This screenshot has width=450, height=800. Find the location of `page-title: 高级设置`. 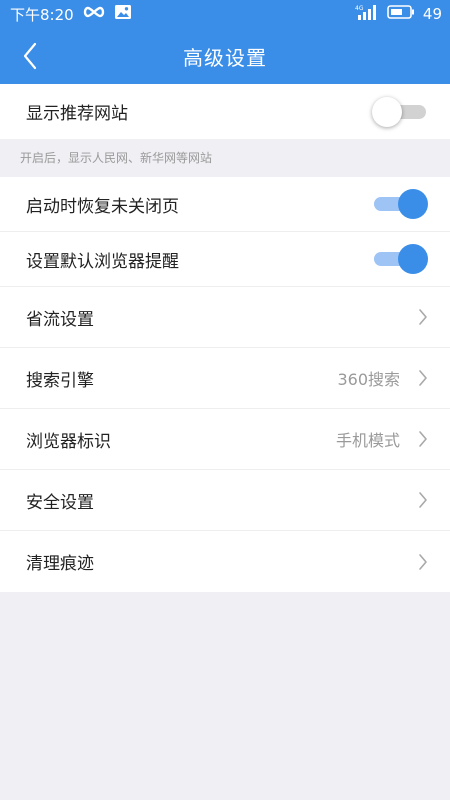

page-title: 高级设置 is located at coordinates (225, 57).